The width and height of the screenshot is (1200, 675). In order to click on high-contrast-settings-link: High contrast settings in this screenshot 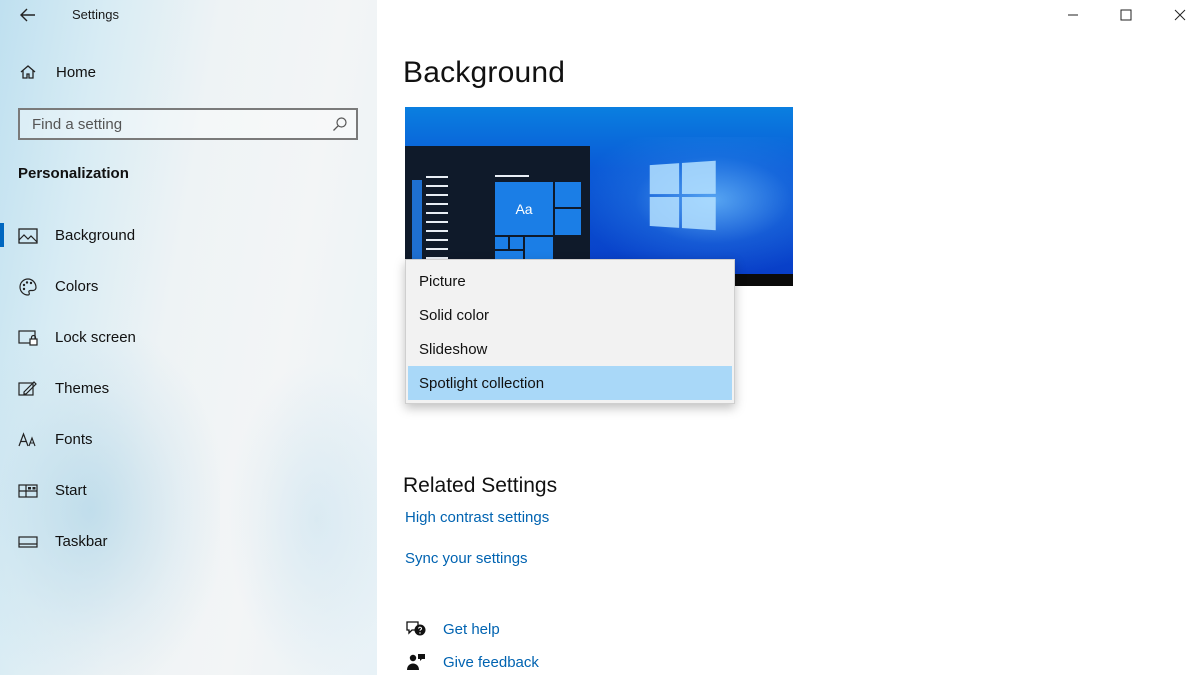, I will do `click(477, 517)`.